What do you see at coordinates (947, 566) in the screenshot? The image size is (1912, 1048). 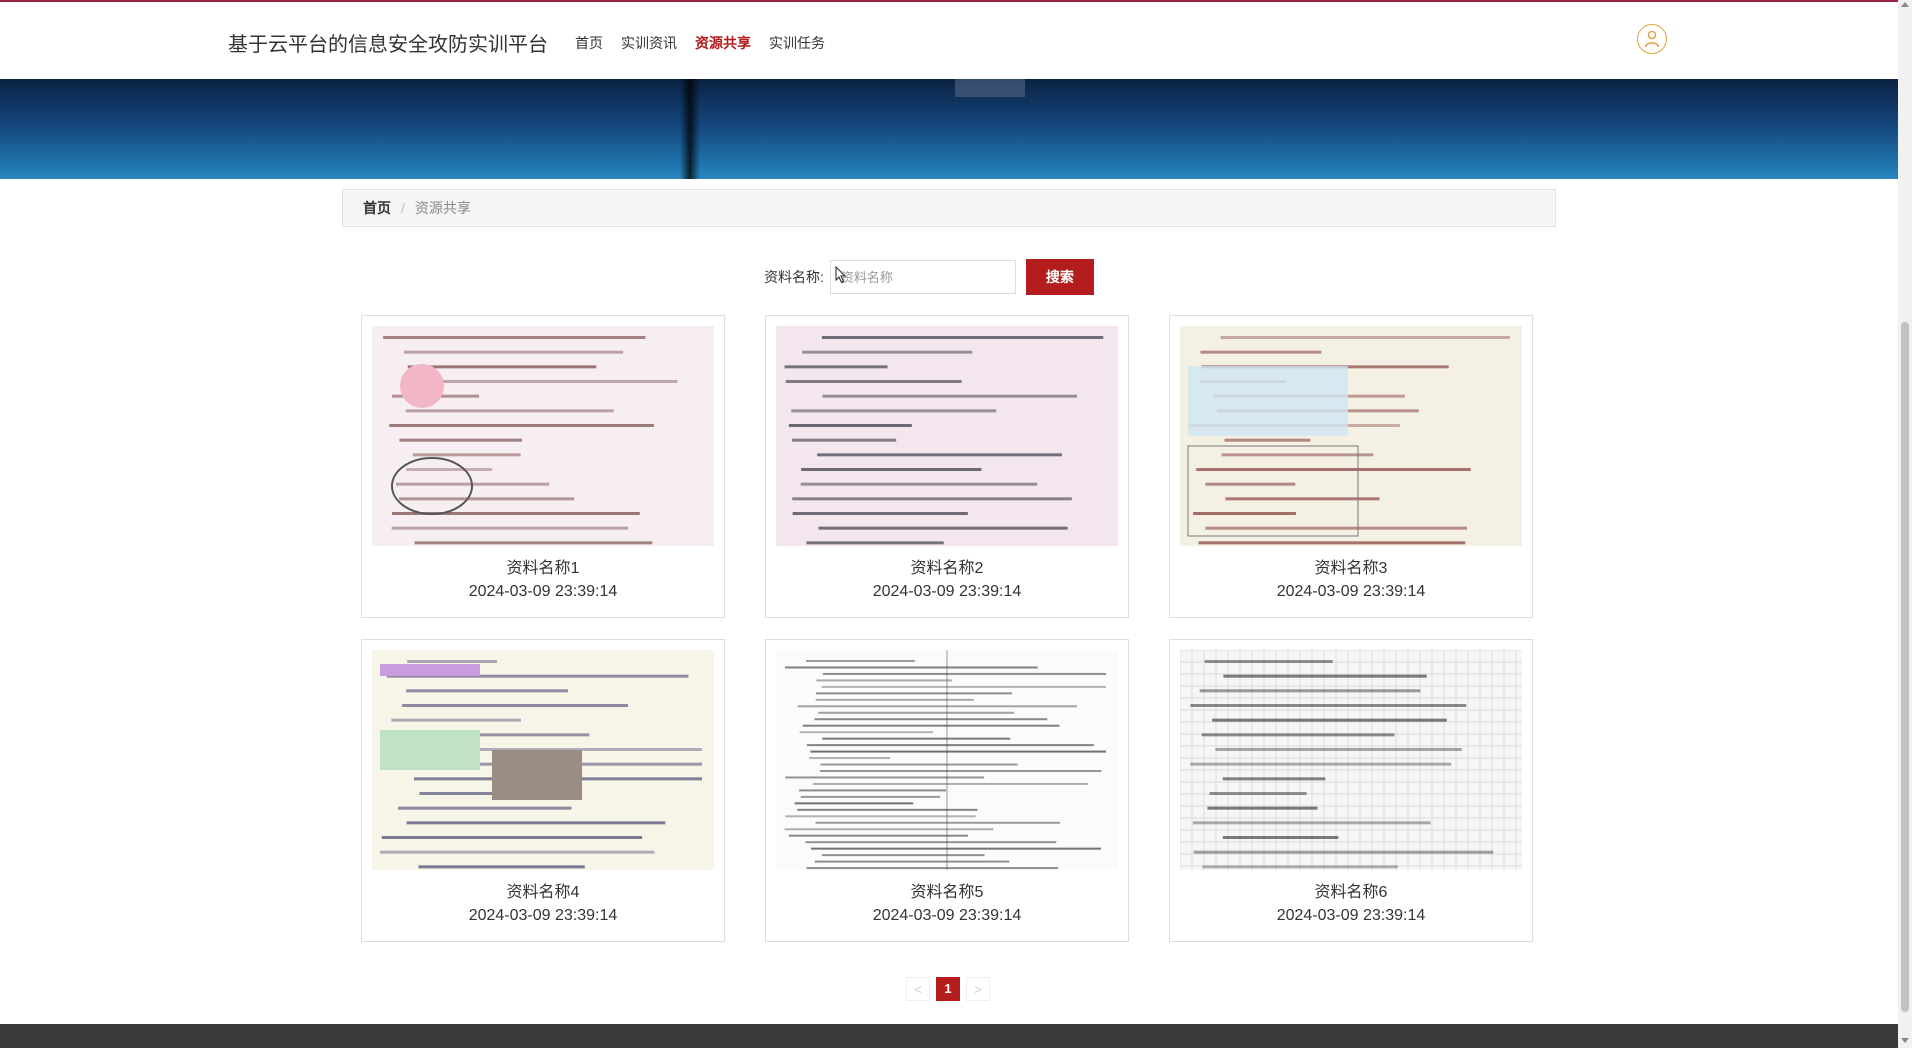 I see `resource-name: 资料名称2` at bounding box center [947, 566].